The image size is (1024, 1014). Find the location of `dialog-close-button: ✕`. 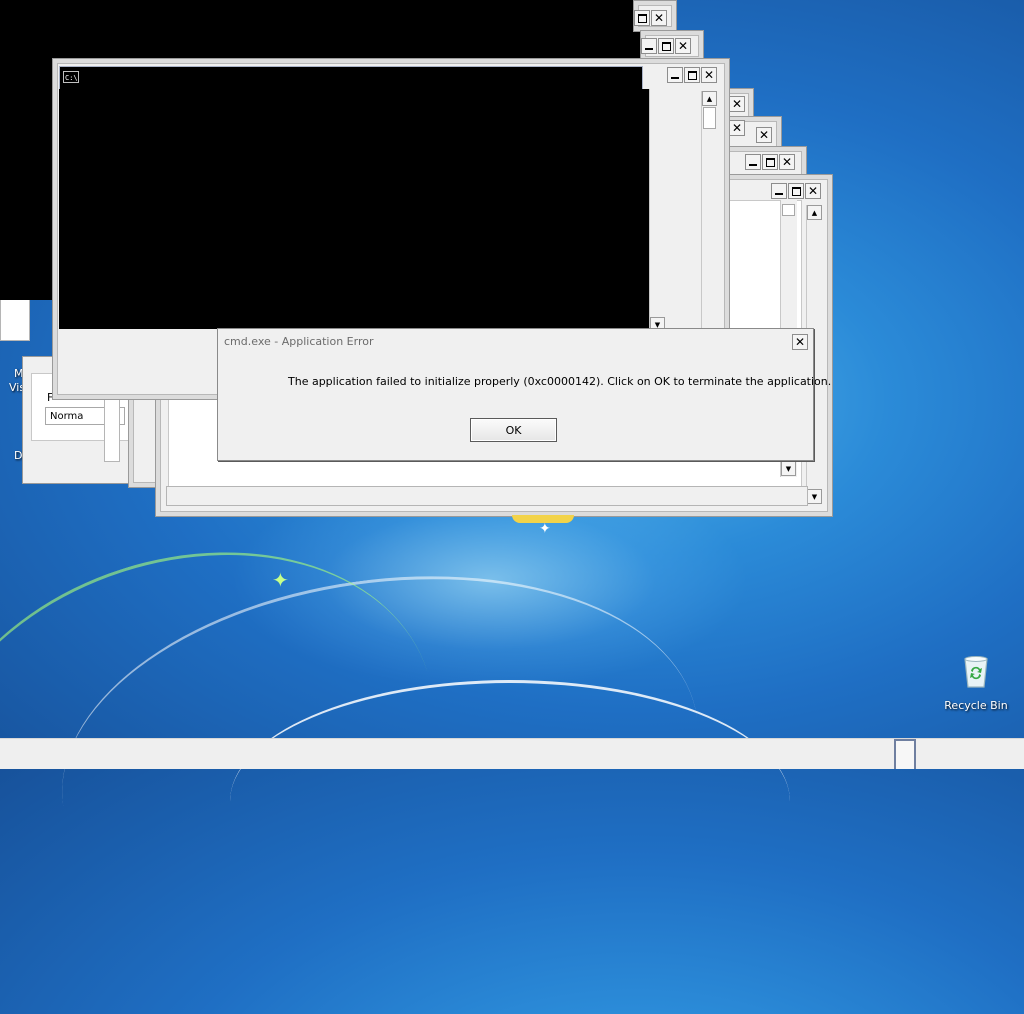

dialog-close-button: ✕ is located at coordinates (800, 342).